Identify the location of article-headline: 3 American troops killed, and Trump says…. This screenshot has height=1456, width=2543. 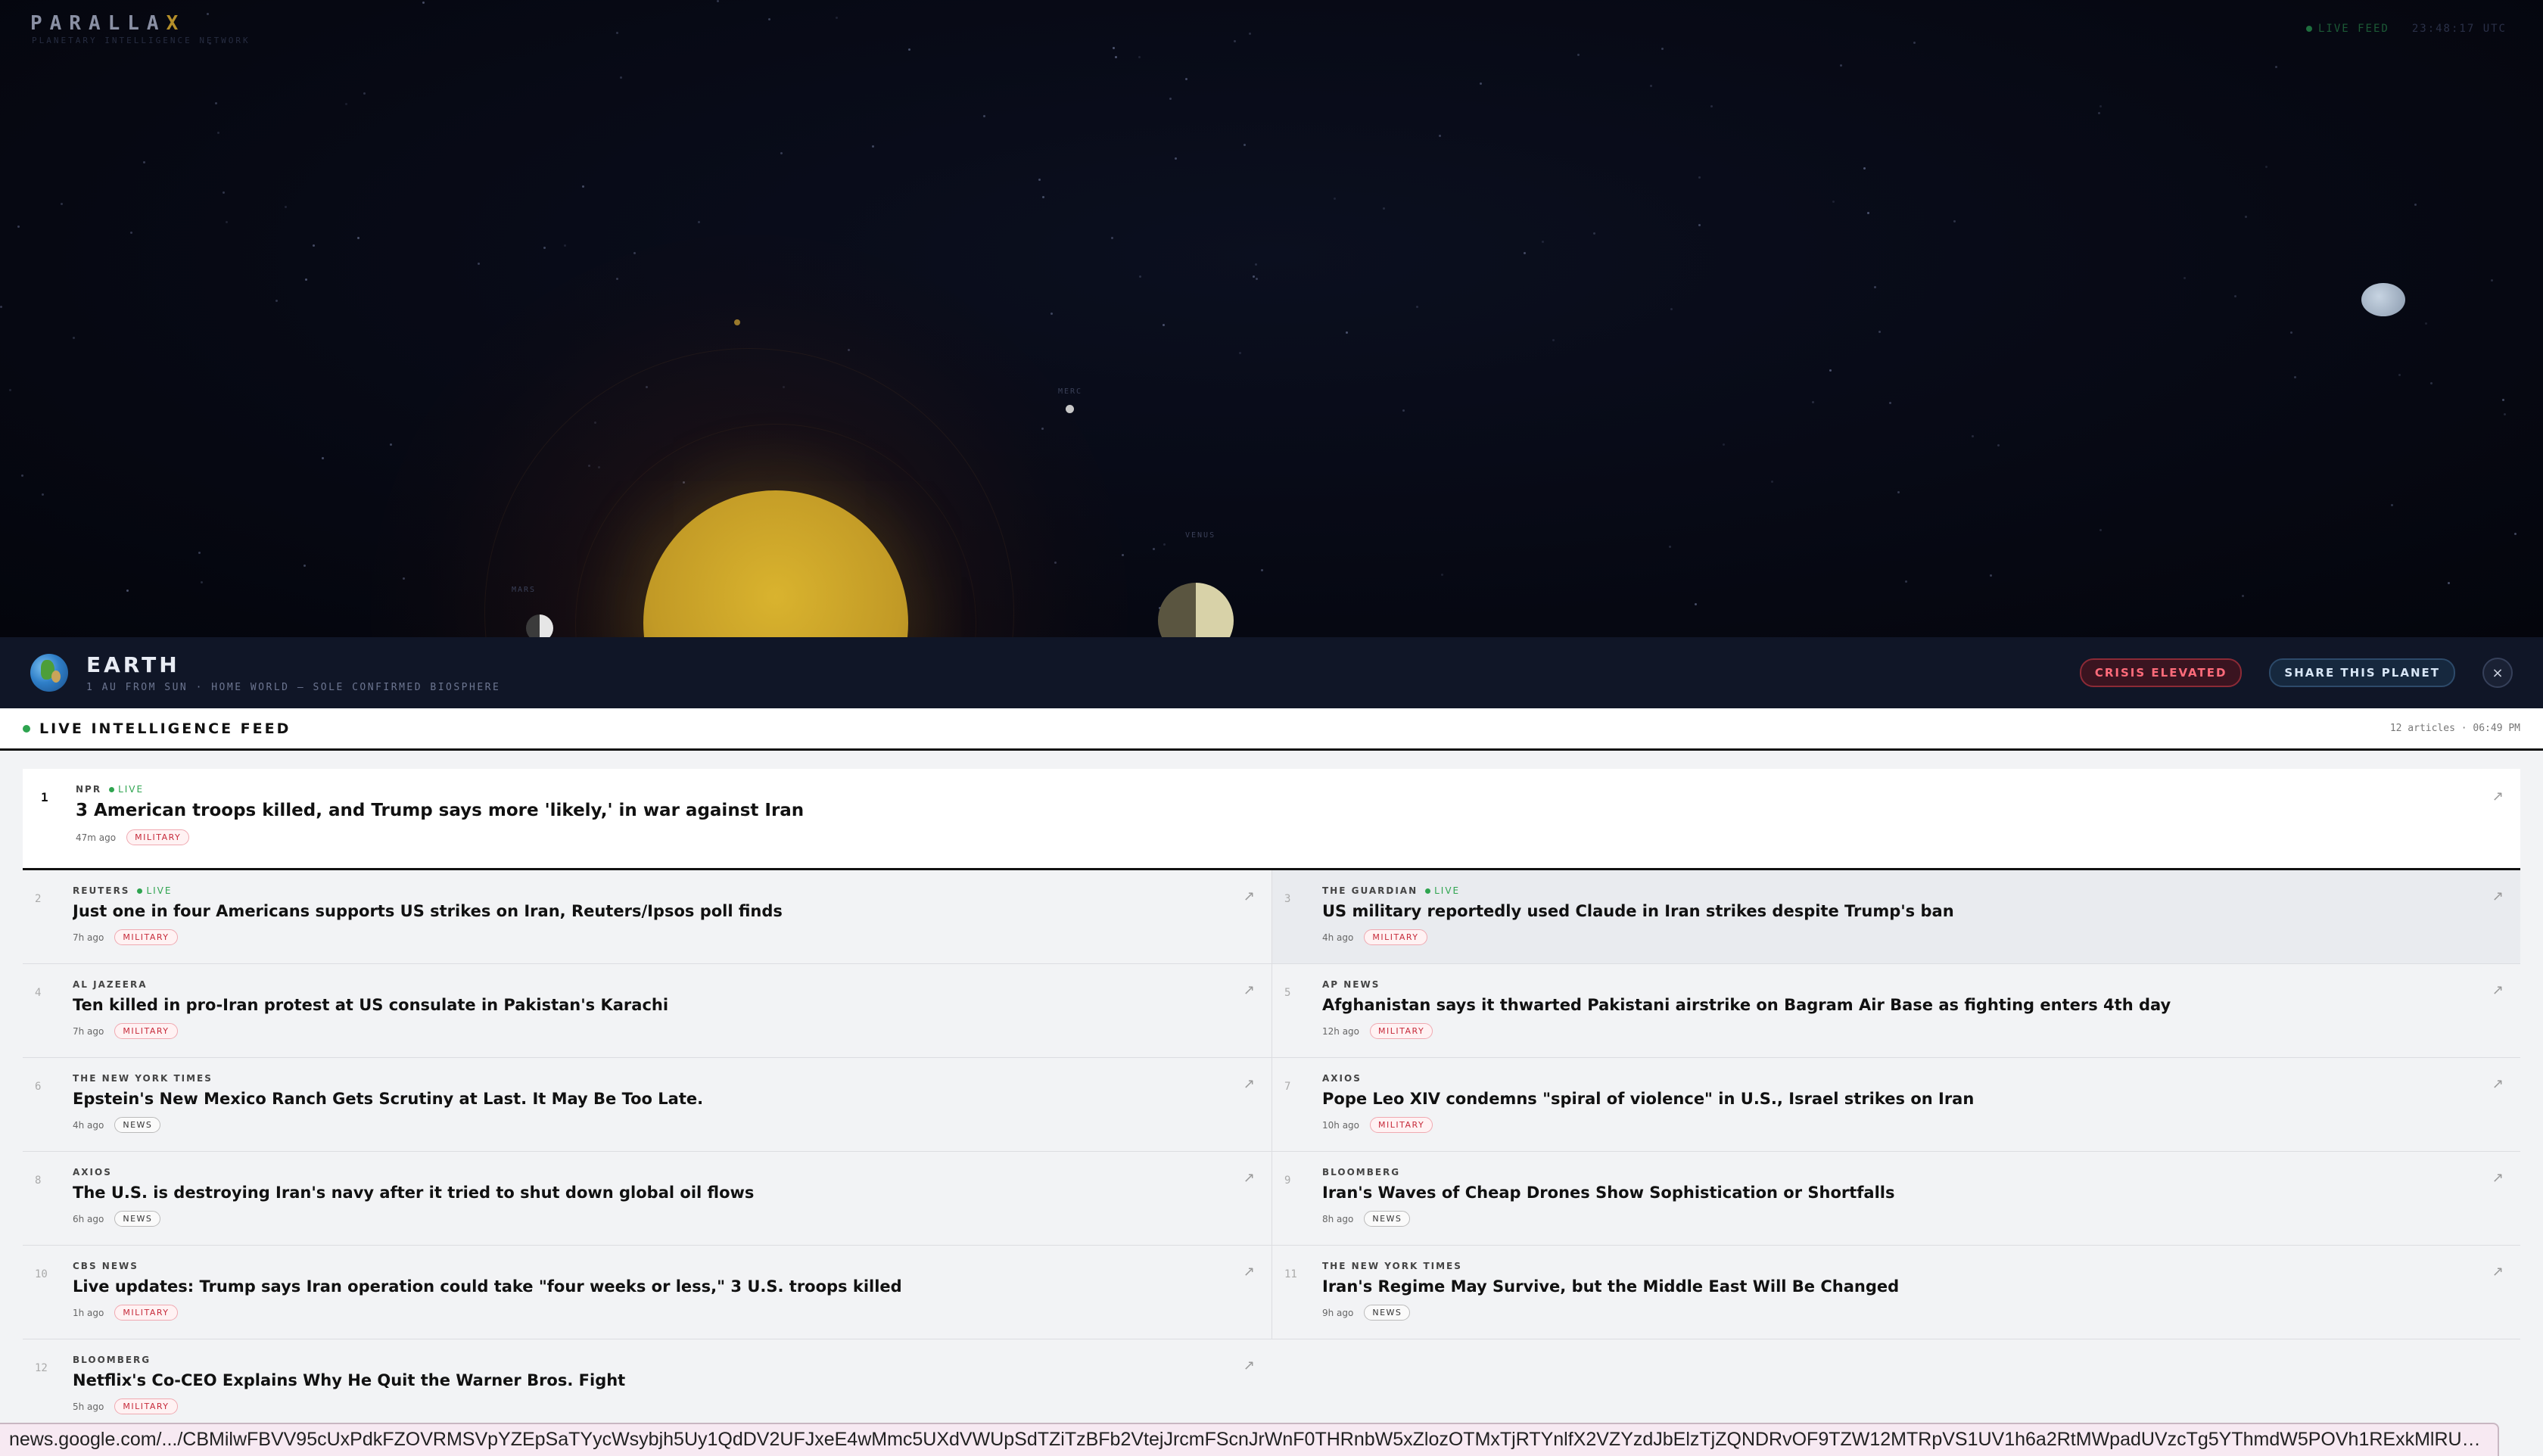
(1268, 810).